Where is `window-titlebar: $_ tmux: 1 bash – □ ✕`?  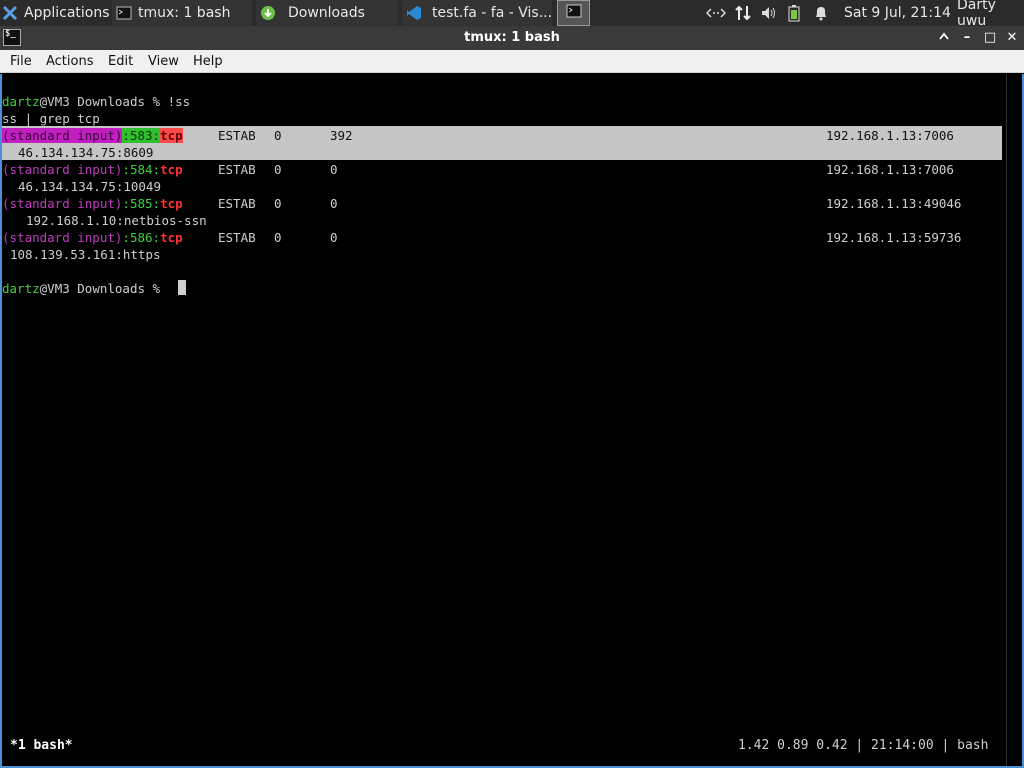 window-titlebar: $_ tmux: 1 bash – □ ✕ is located at coordinates (512, 38).